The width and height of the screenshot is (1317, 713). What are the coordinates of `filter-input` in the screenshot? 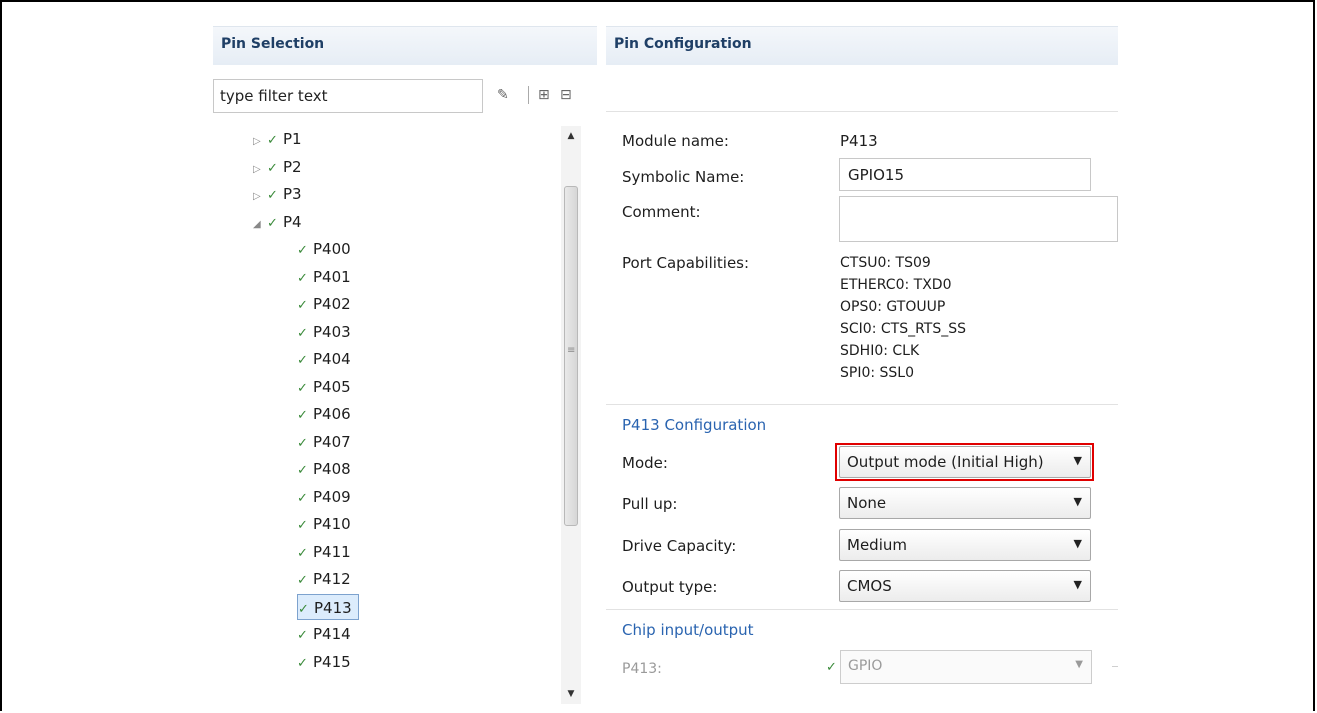 It's located at (348, 96).